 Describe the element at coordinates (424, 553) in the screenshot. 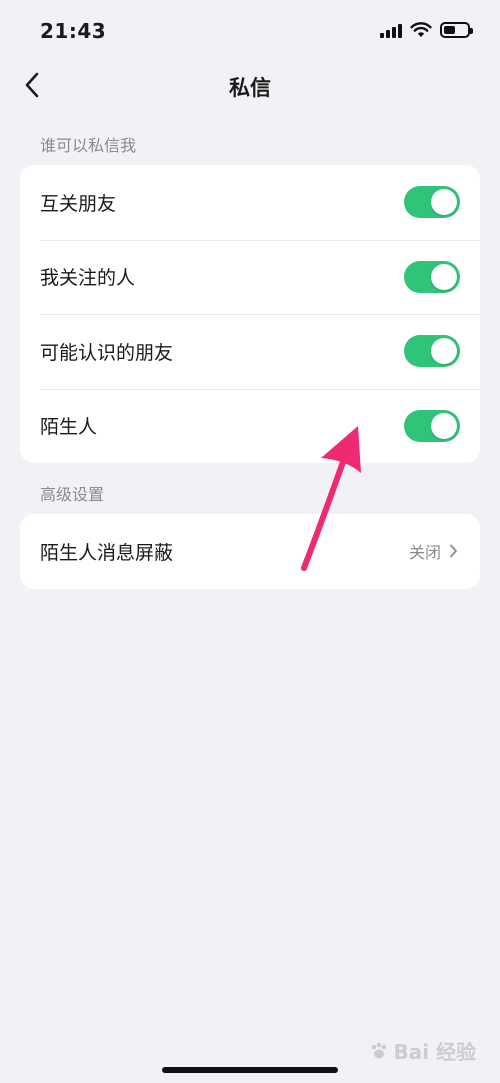

I see `setting-value: 关闭` at that location.